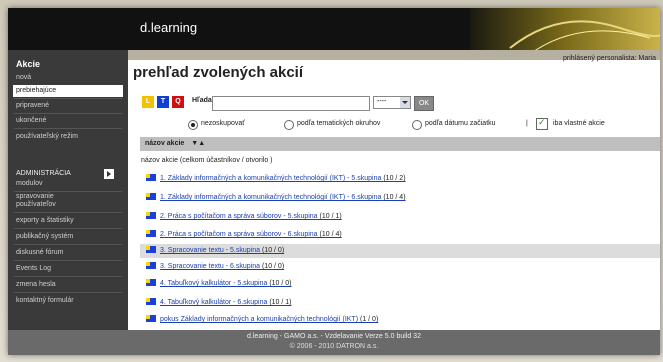  What do you see at coordinates (289, 125) in the screenshot?
I see `radio-tematicke-okruhy` at bounding box center [289, 125].